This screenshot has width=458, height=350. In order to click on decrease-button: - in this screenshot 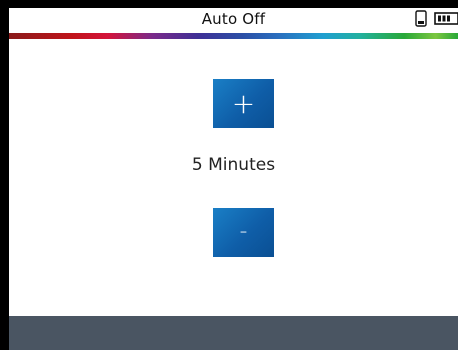, I will do `click(243, 232)`.